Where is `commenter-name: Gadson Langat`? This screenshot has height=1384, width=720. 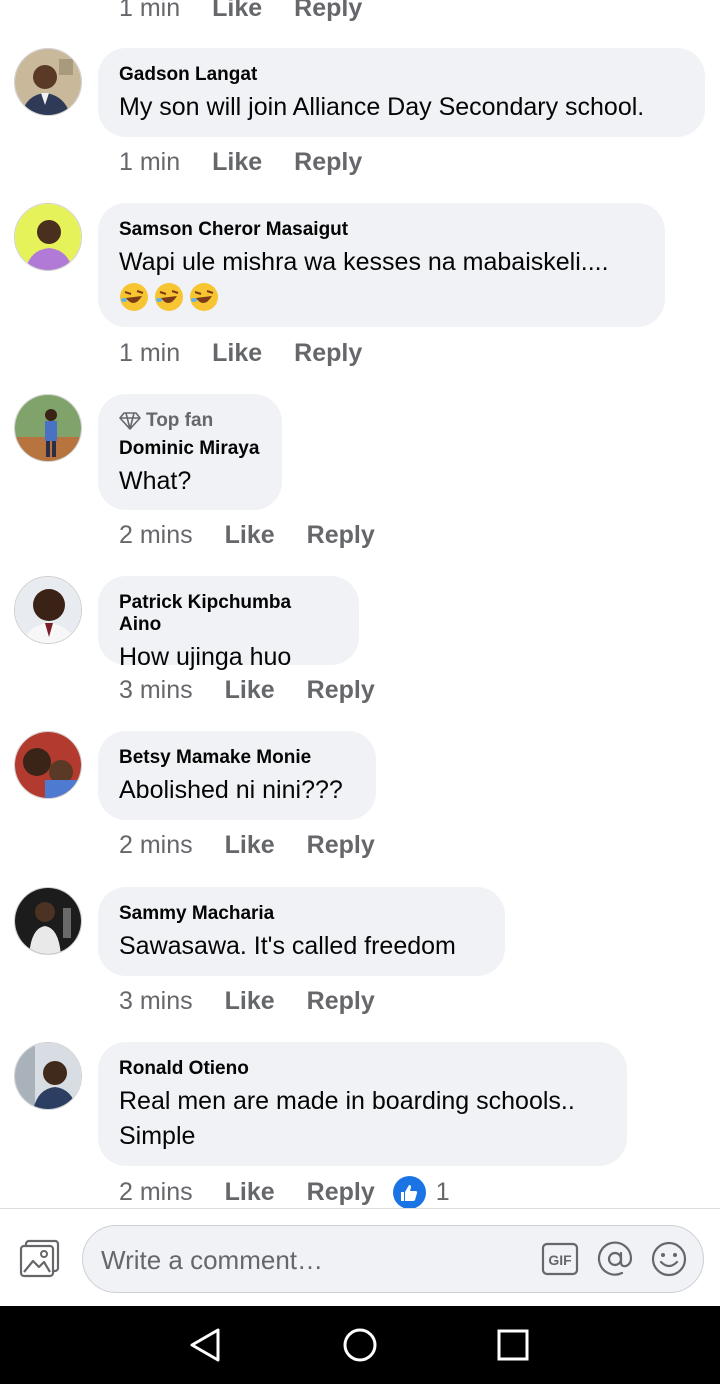 commenter-name: Gadson Langat is located at coordinates (401, 75).